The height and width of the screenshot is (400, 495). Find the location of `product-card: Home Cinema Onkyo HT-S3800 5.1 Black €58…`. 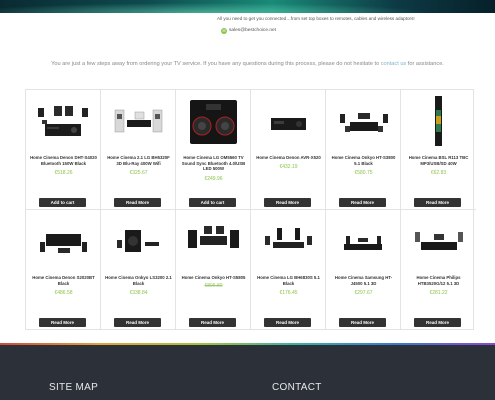

product-card: Home Cinema Onkyo HT-S3800 5.1 Black €58… is located at coordinates (363, 150).